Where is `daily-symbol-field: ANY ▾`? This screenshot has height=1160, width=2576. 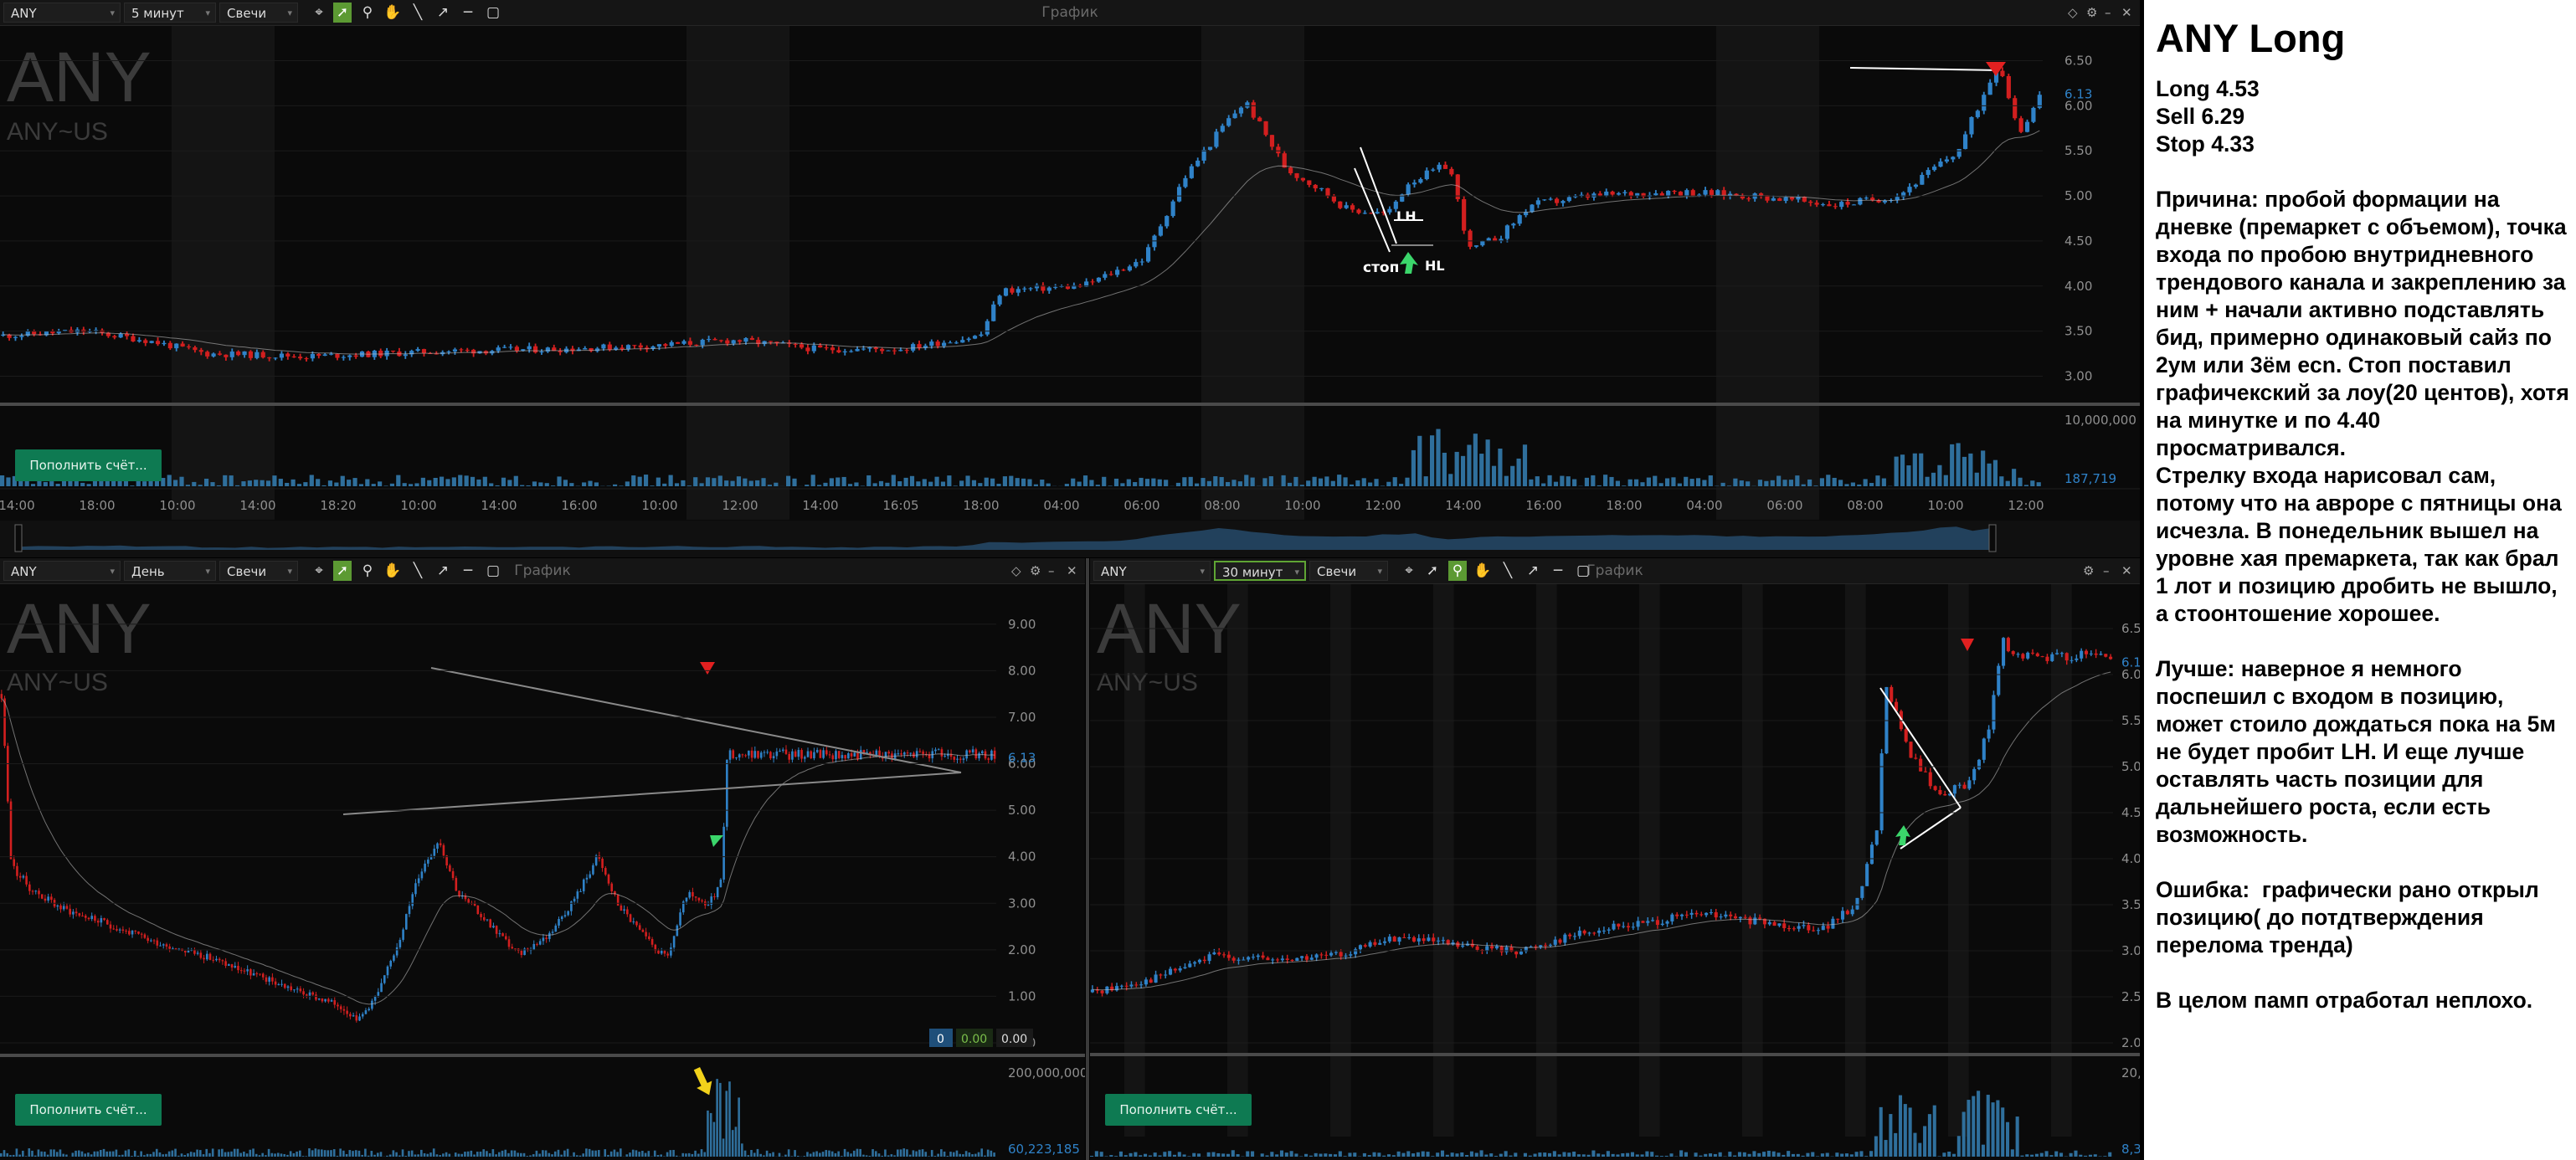
daily-symbol-field: ANY ▾ is located at coordinates (62, 571).